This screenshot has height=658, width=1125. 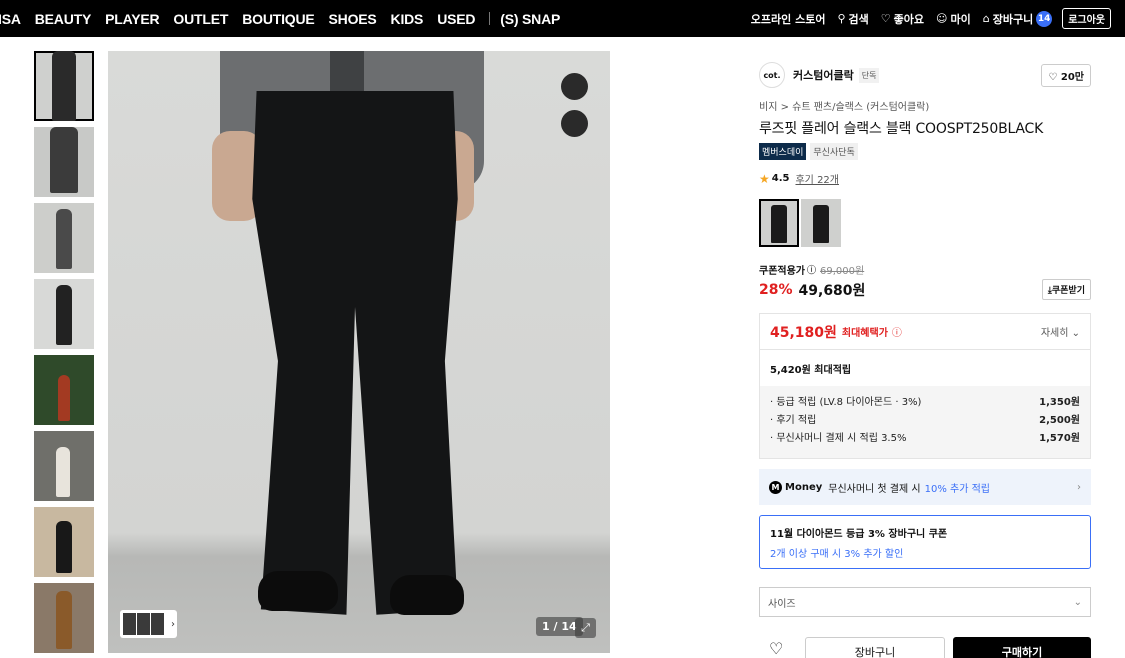 I want to click on search-label: 검색, so click(x=858, y=19).